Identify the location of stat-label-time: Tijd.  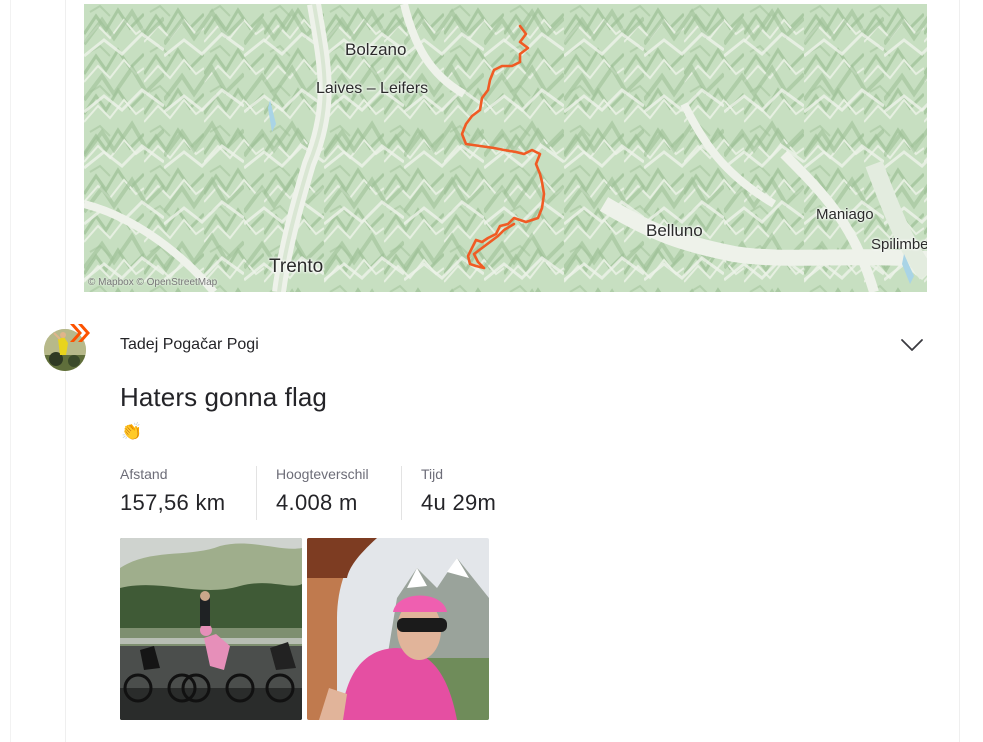
(432, 474).